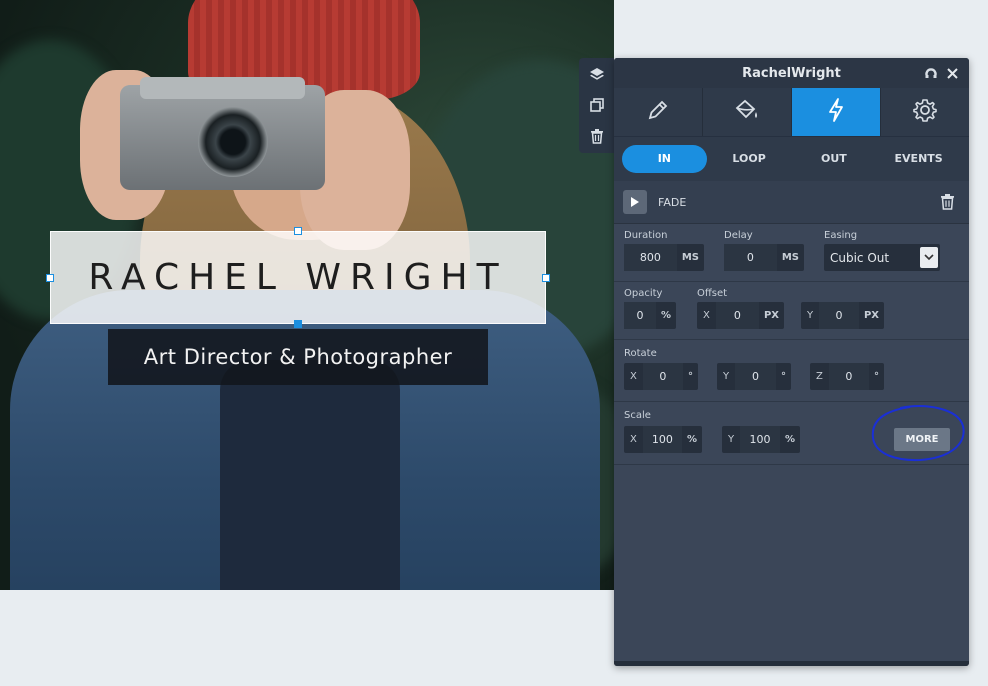  Describe the element at coordinates (841, 235) in the screenshot. I see `easing-label: Easing` at that location.